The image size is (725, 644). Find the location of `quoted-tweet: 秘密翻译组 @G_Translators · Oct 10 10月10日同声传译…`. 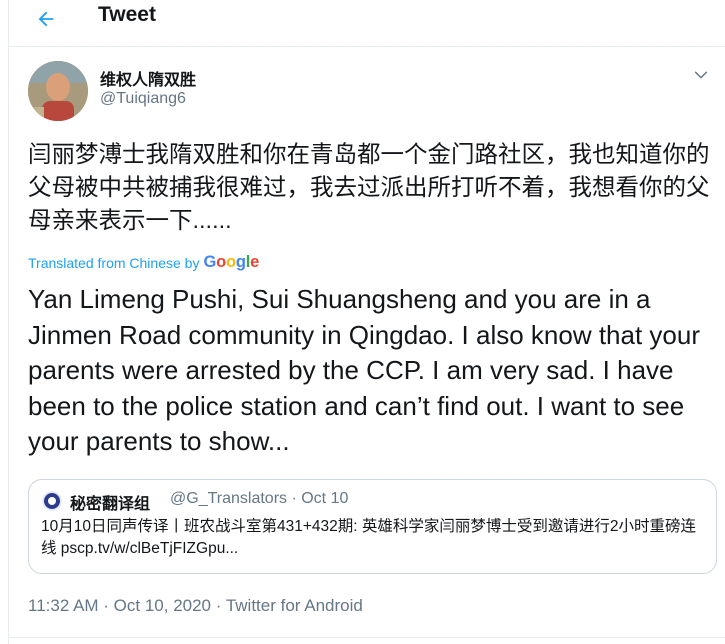

quoted-tweet: 秘密翻译组 @G_Translators · Oct 10 10月10日同声传译… is located at coordinates (372, 526).